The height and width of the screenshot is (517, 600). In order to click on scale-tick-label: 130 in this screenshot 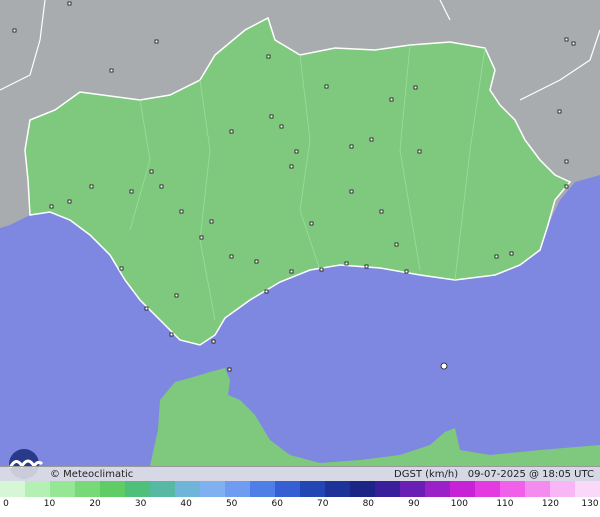, I will do `click(590, 504)`.